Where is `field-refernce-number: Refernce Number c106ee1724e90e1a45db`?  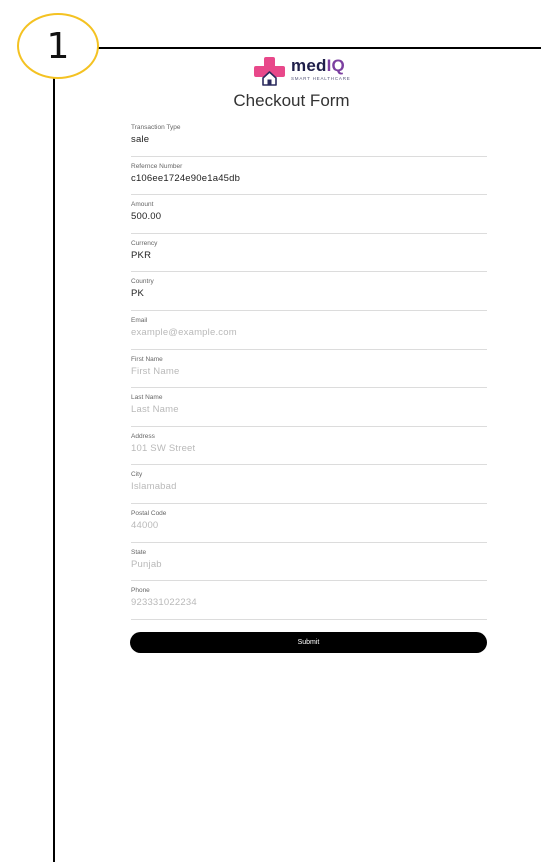 field-refernce-number: Refernce Number c106ee1724e90e1a45db is located at coordinates (309, 176).